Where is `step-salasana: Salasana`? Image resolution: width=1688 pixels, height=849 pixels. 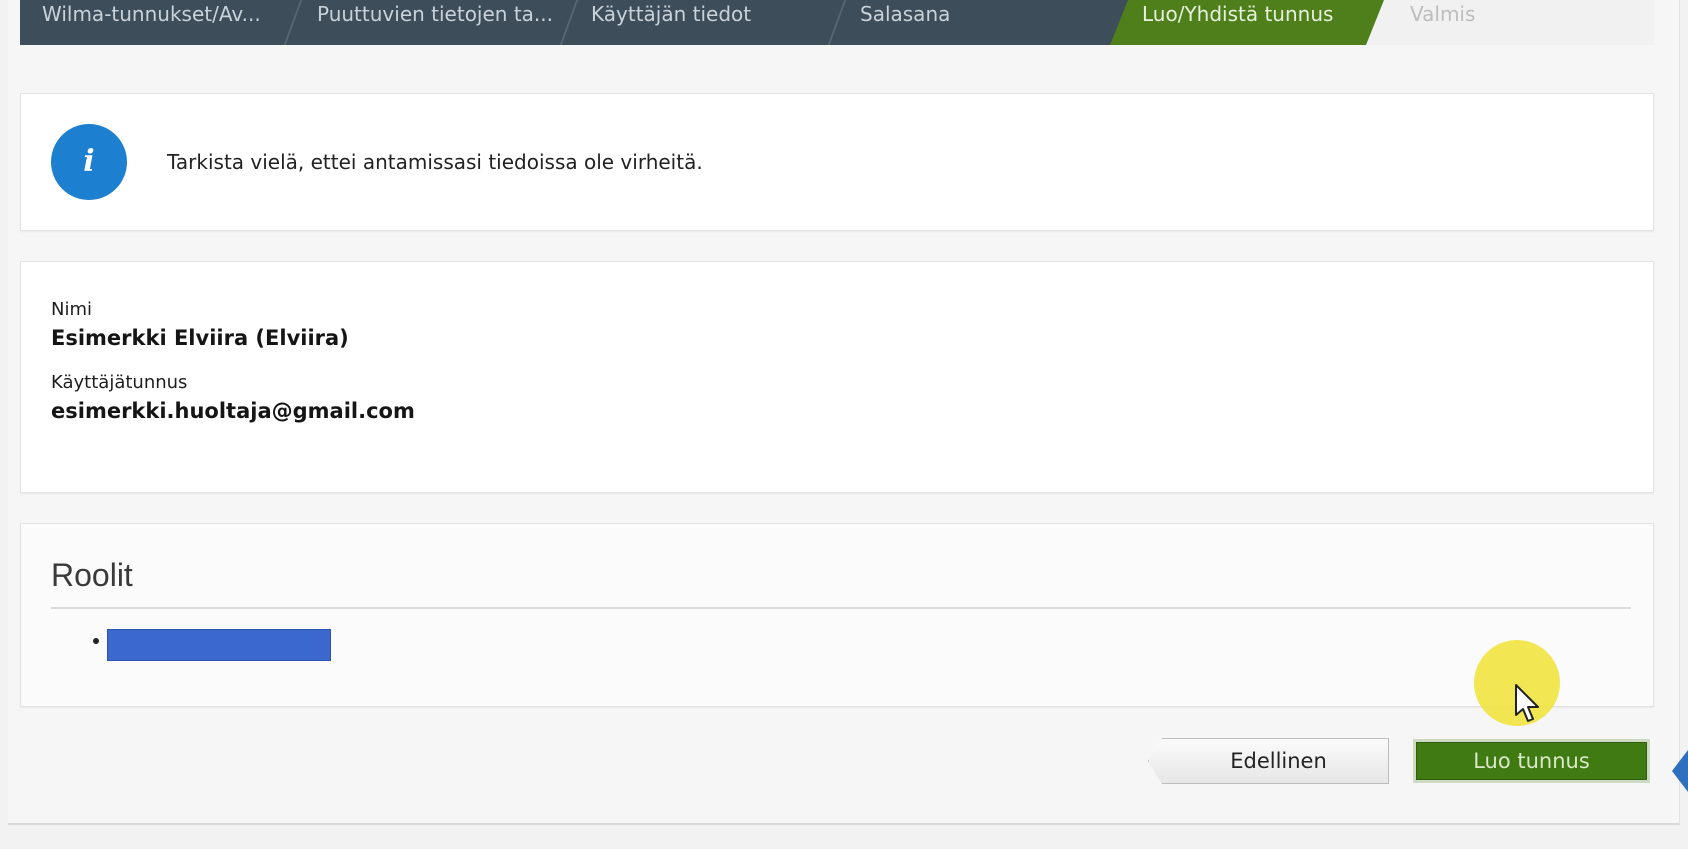
step-salasana: Salasana is located at coordinates (980, 22).